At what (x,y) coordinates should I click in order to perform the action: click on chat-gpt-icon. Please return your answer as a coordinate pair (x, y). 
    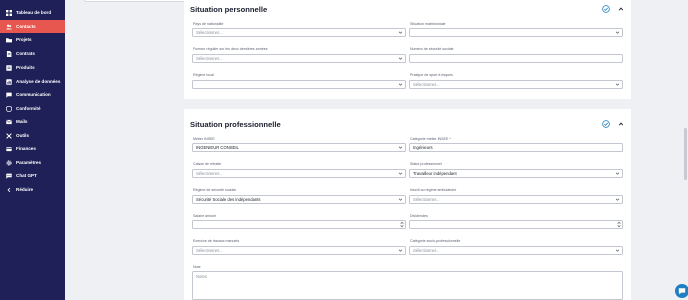
    Looking at the image, I should click on (9, 176).